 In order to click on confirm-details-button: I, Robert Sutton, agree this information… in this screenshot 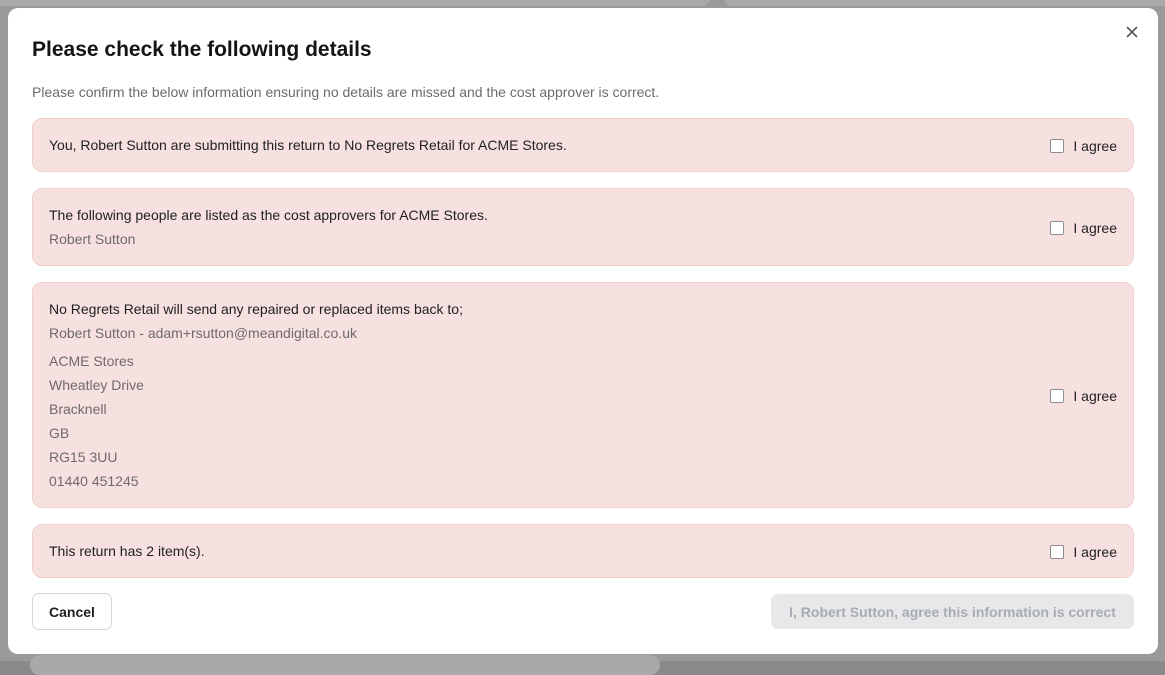, I will do `click(952, 611)`.